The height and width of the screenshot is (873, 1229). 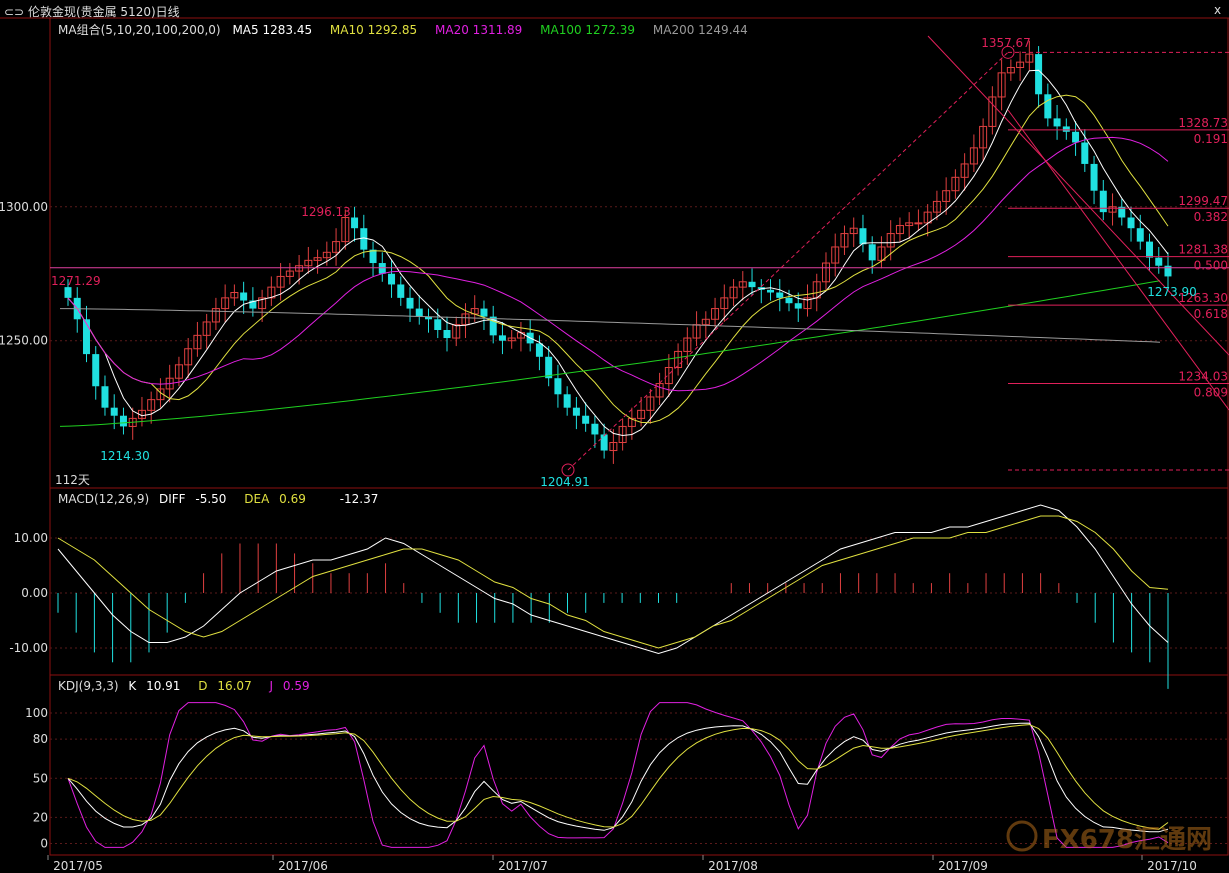 I want to click on days-label: 112天, so click(x=72, y=480).